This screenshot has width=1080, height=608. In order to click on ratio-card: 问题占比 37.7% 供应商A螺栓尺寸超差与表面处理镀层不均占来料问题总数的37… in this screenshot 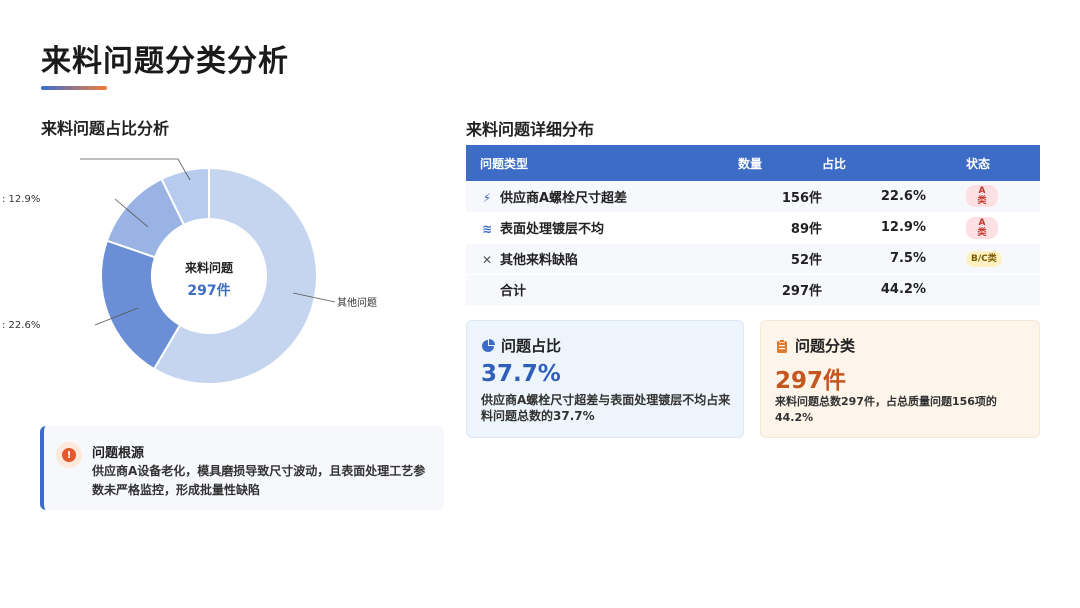, I will do `click(605, 379)`.